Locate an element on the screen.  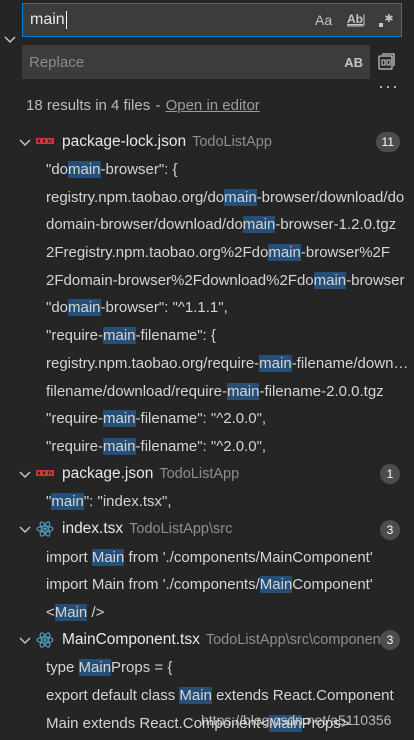
svg-text: Aa is located at coordinates (323, 20).